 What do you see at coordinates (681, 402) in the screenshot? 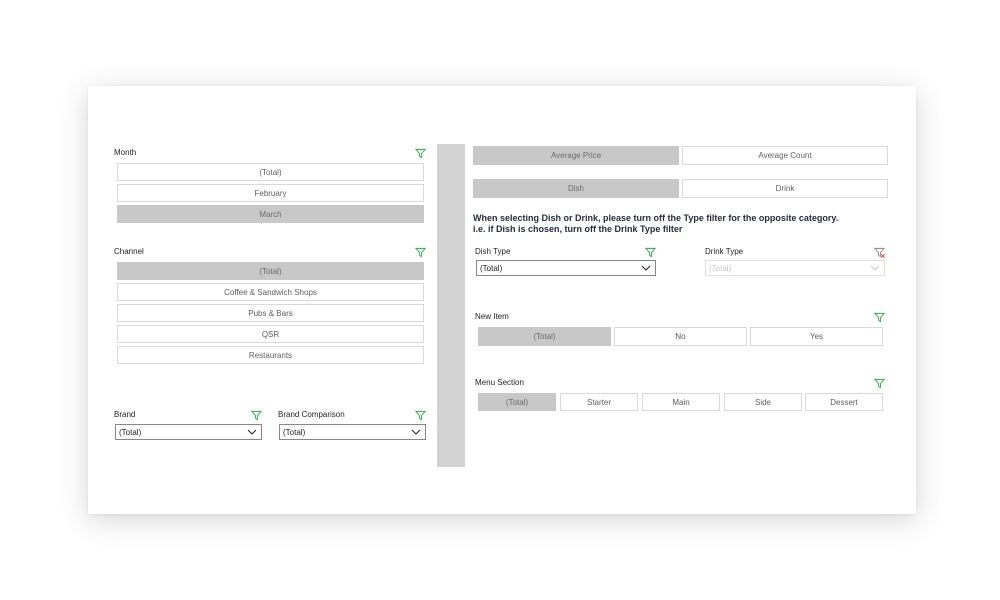
I see `menu-section-main: Main` at bounding box center [681, 402].